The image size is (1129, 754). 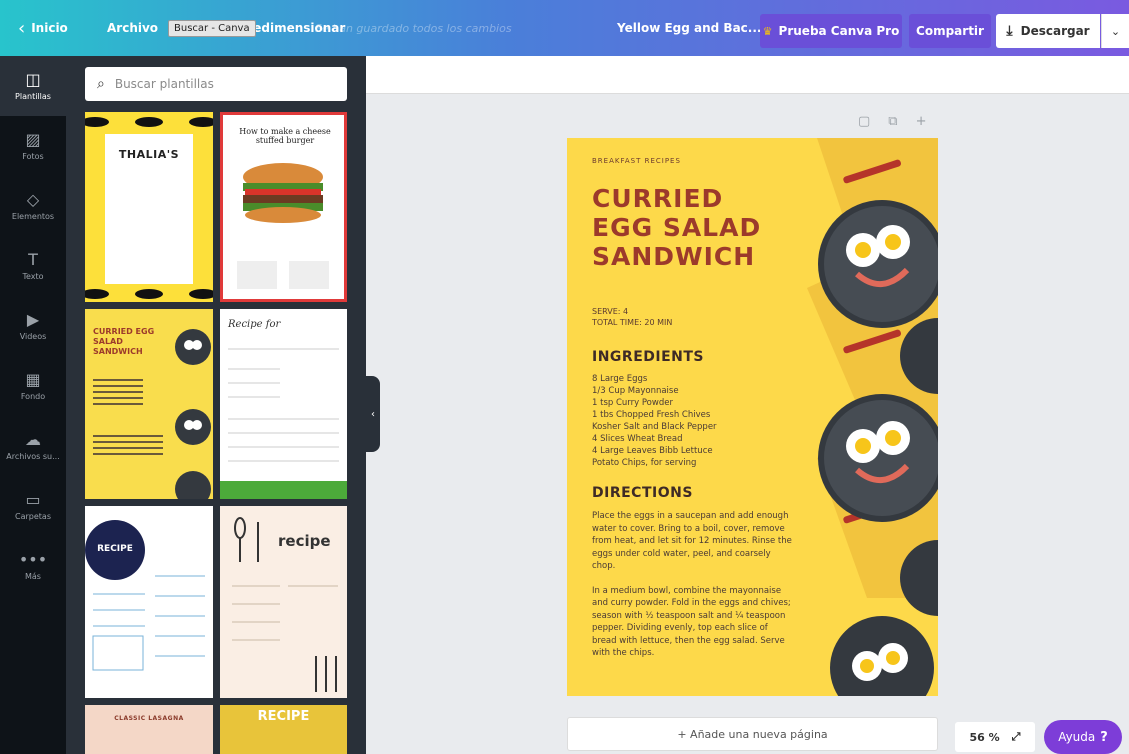 I want to click on download-options-button: ⌄, so click(x=1115, y=31).